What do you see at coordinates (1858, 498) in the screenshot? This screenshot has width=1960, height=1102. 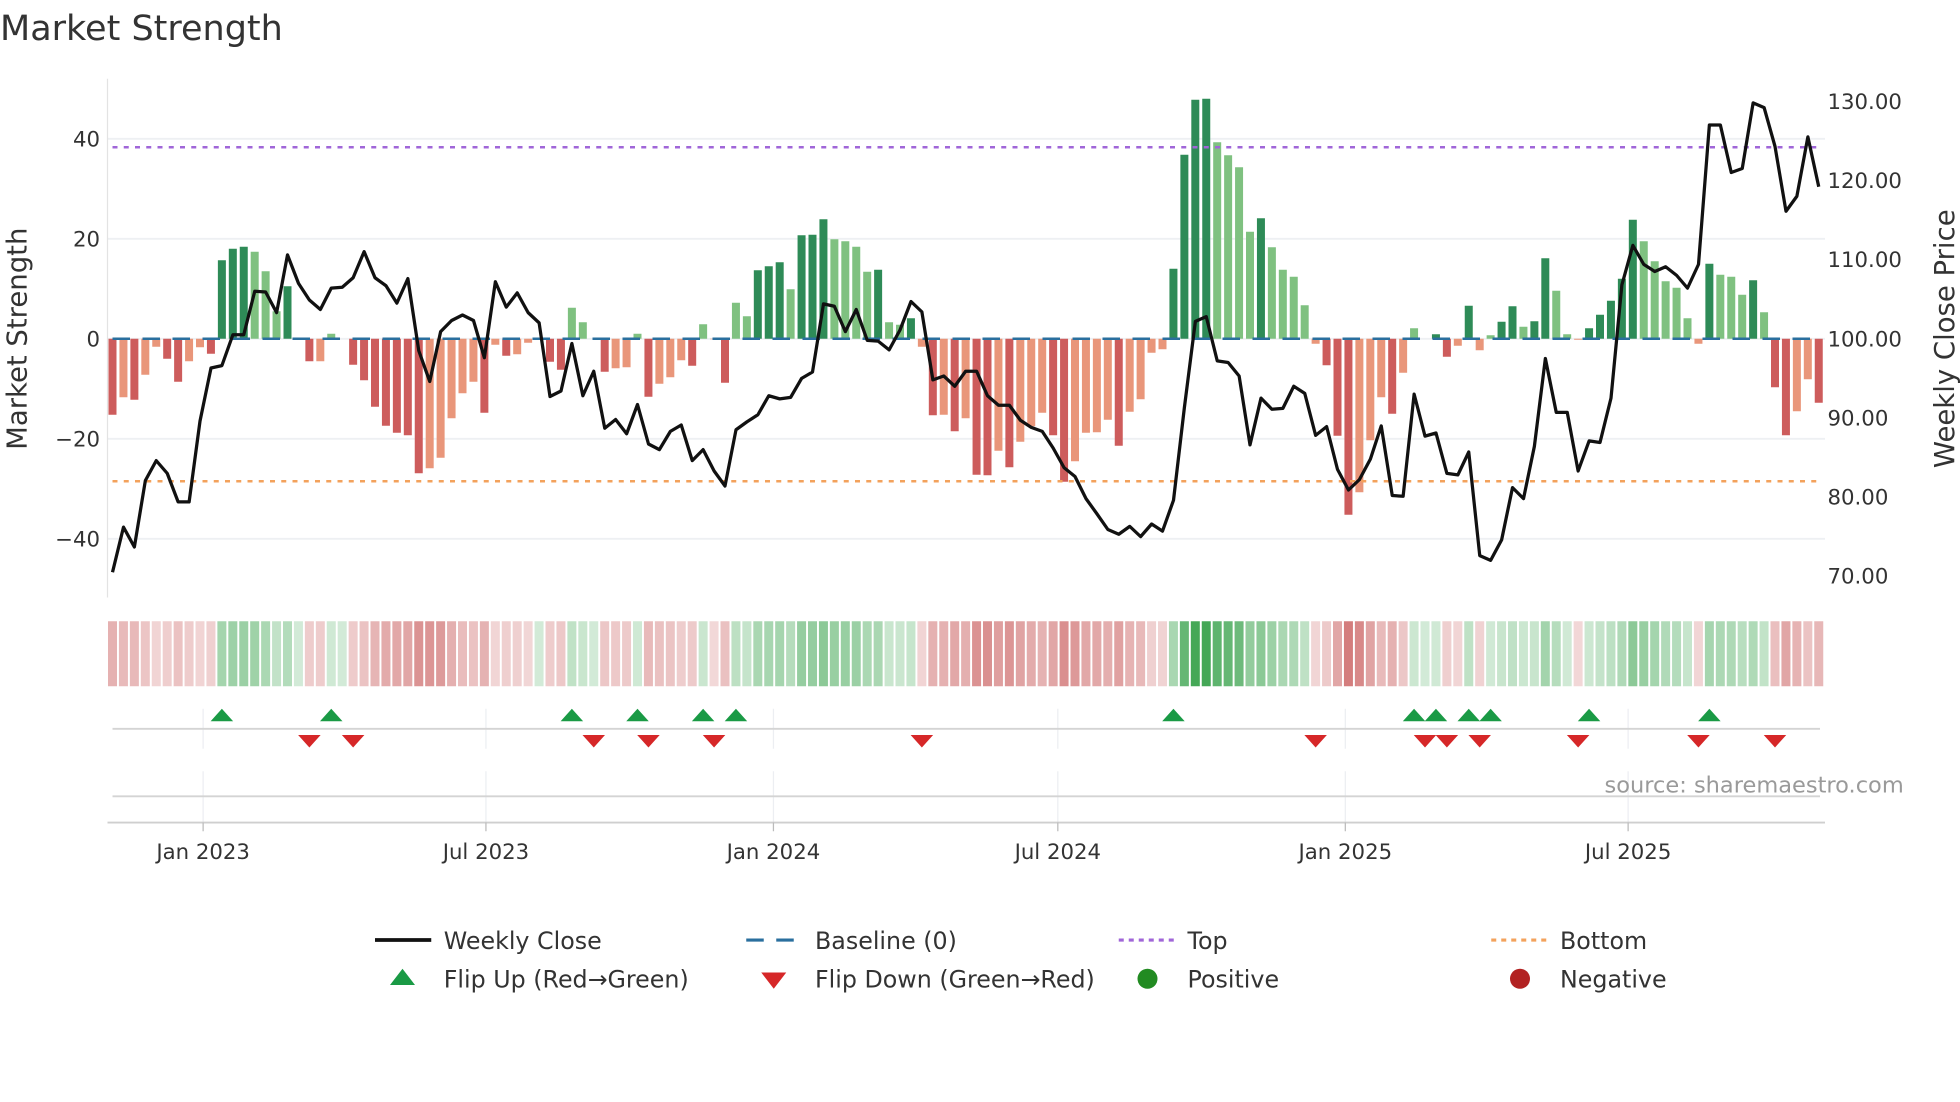 I see `y2-tick-label: 80.00` at bounding box center [1858, 498].